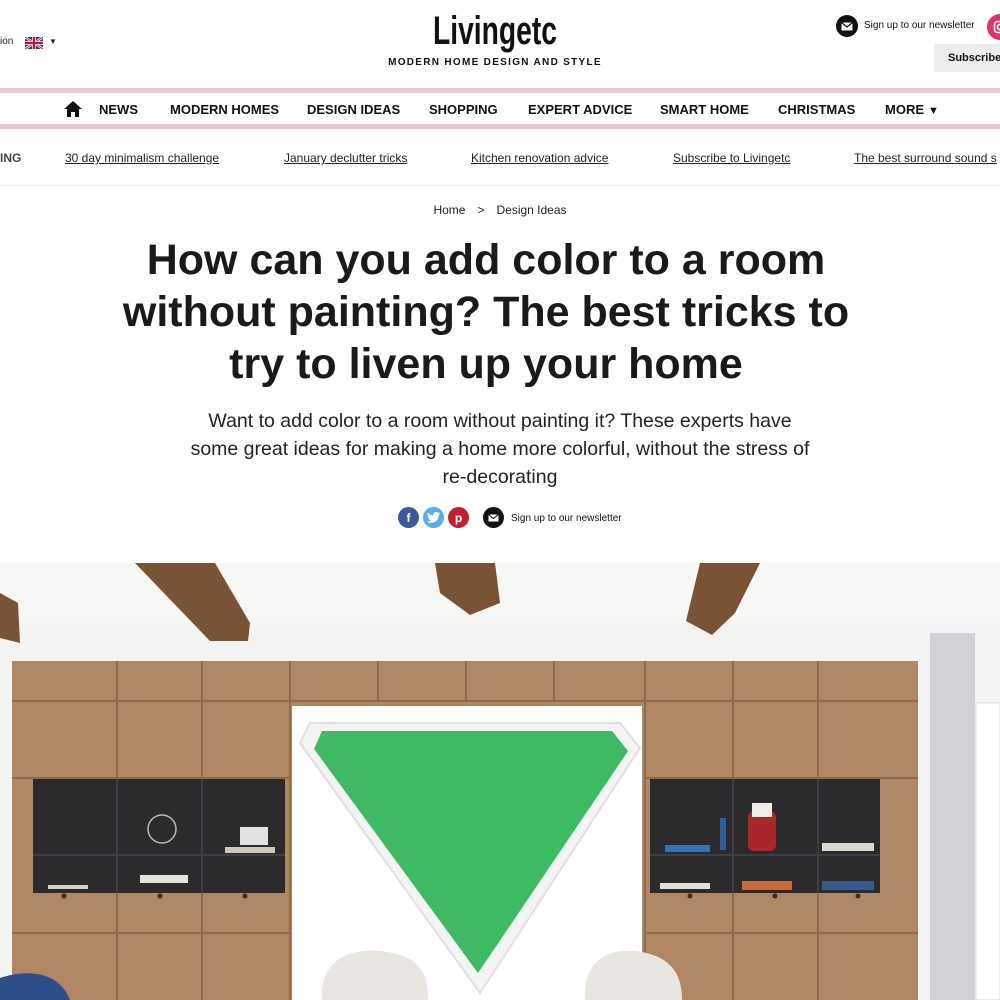 This screenshot has width=1000, height=1000. Describe the element at coordinates (11, 158) in the screenshot. I see `trending-label: ING` at that location.